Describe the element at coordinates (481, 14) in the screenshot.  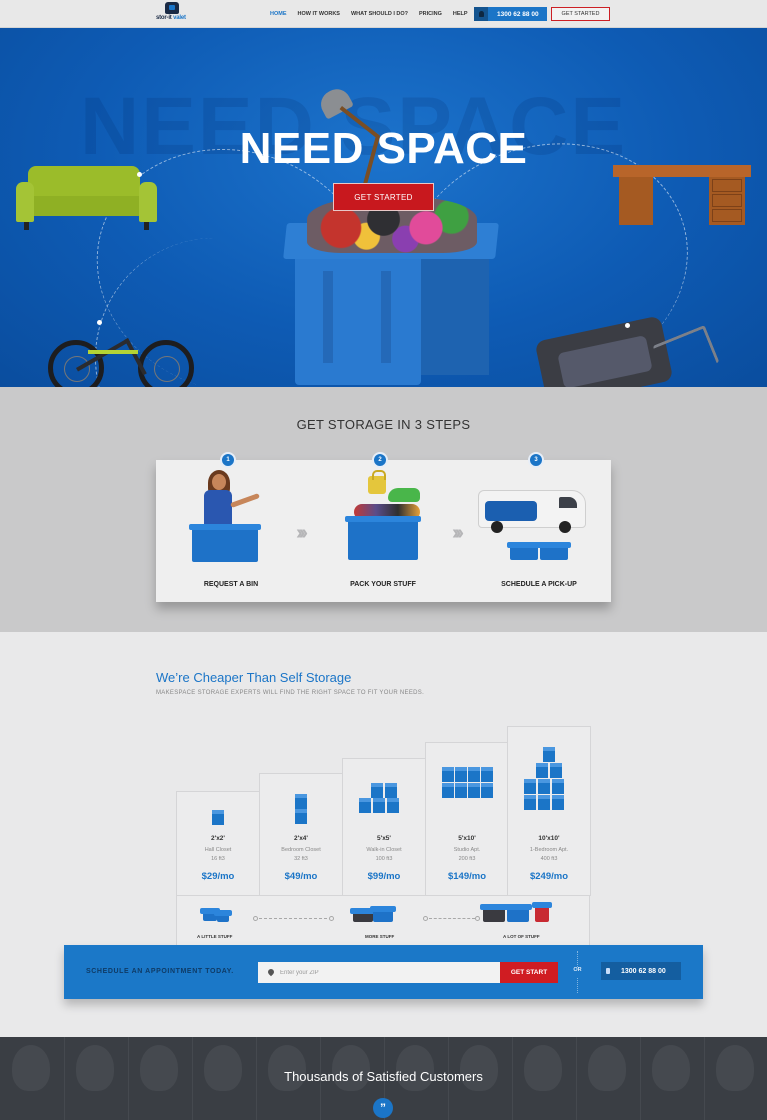
I see `support-agent-icon` at that location.